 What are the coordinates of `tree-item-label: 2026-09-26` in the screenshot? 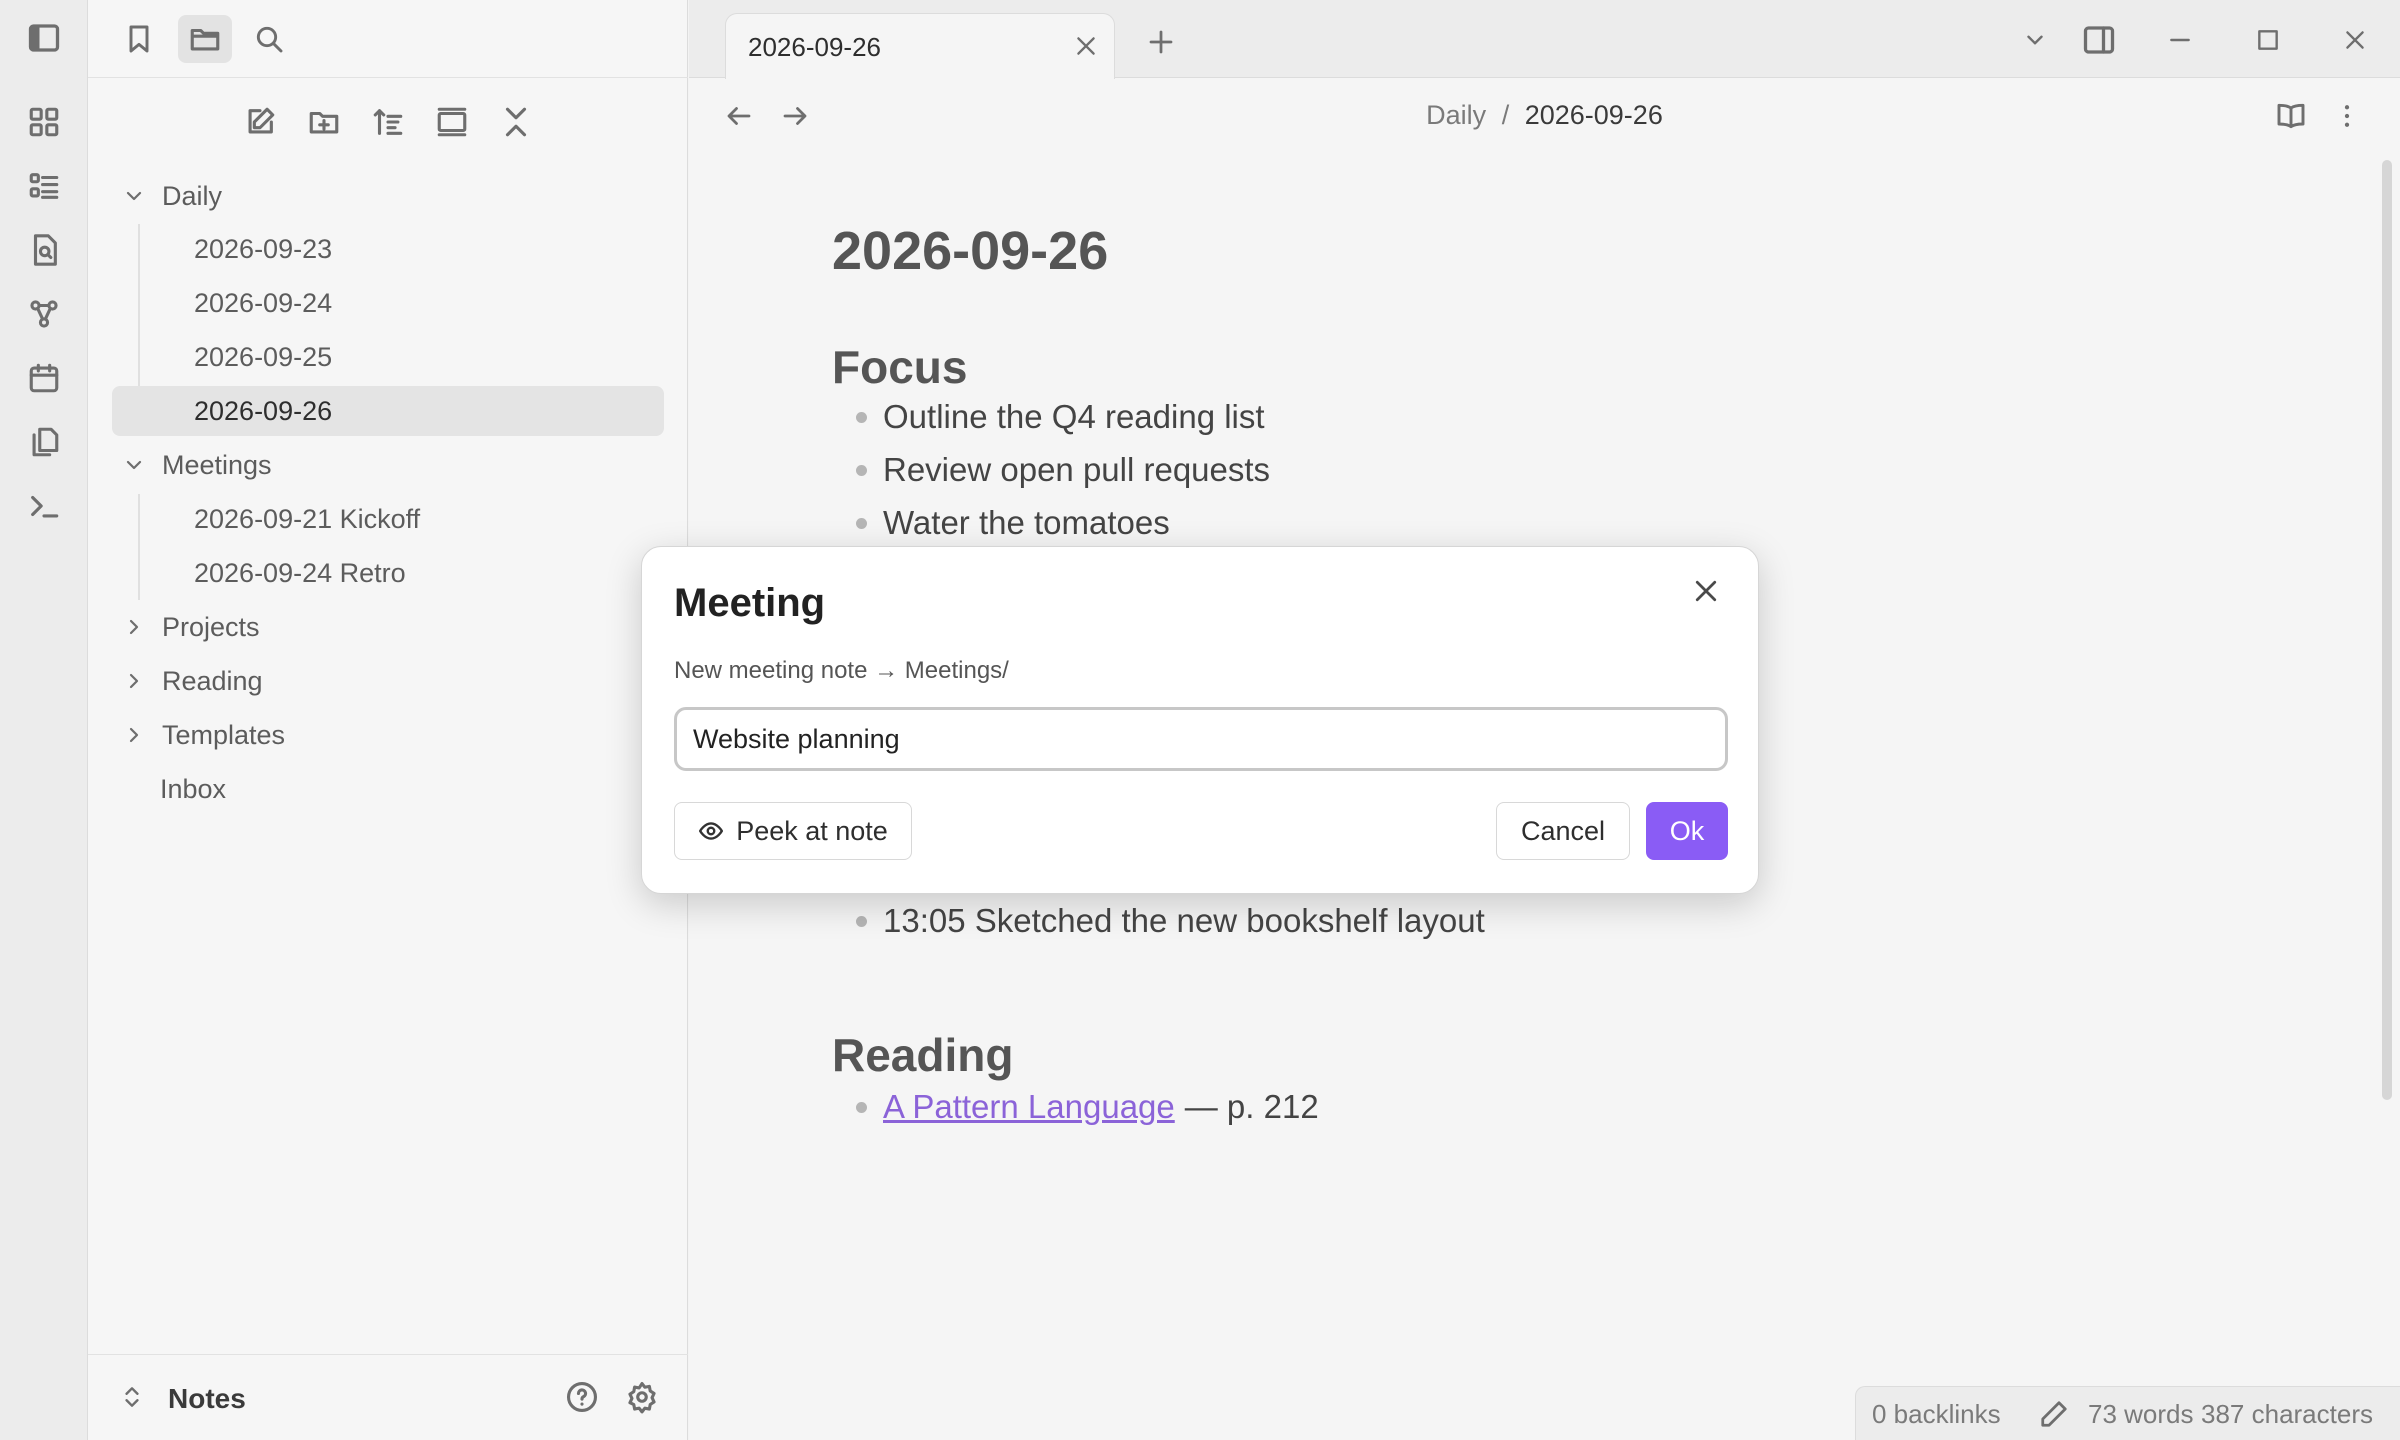 It's located at (263, 410).